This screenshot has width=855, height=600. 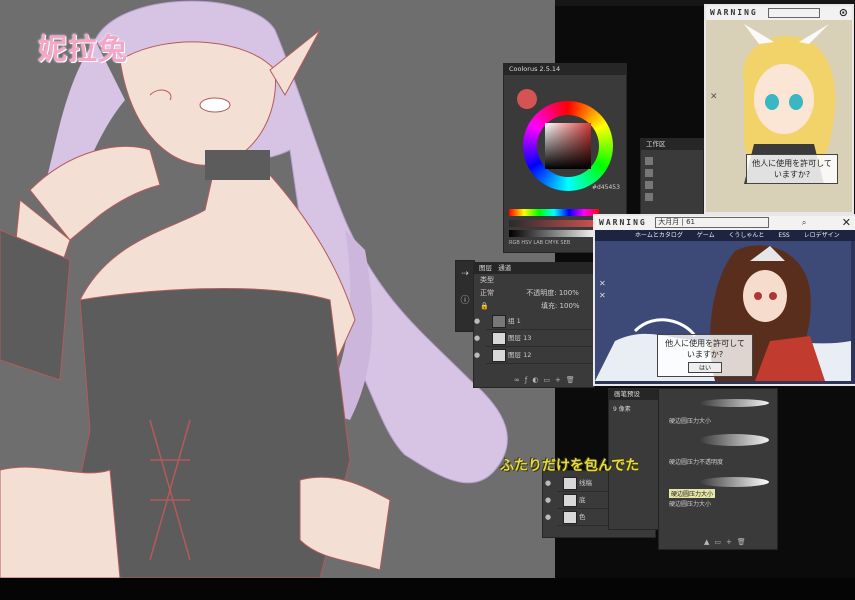 I want to click on side-close-marks: ✕ ✕, so click(x=602, y=289).